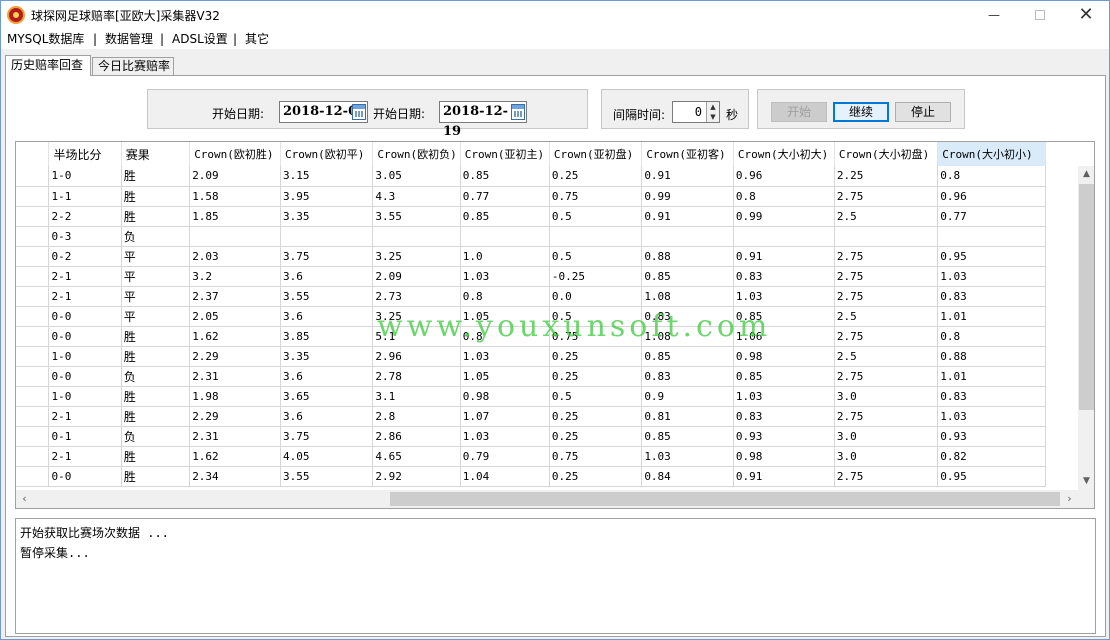  I want to click on table-row: 1-0 胜 1.98 3.65 3.1 0.98 0.5 0.9 1.03 3.0 0.83, so click(531, 396).